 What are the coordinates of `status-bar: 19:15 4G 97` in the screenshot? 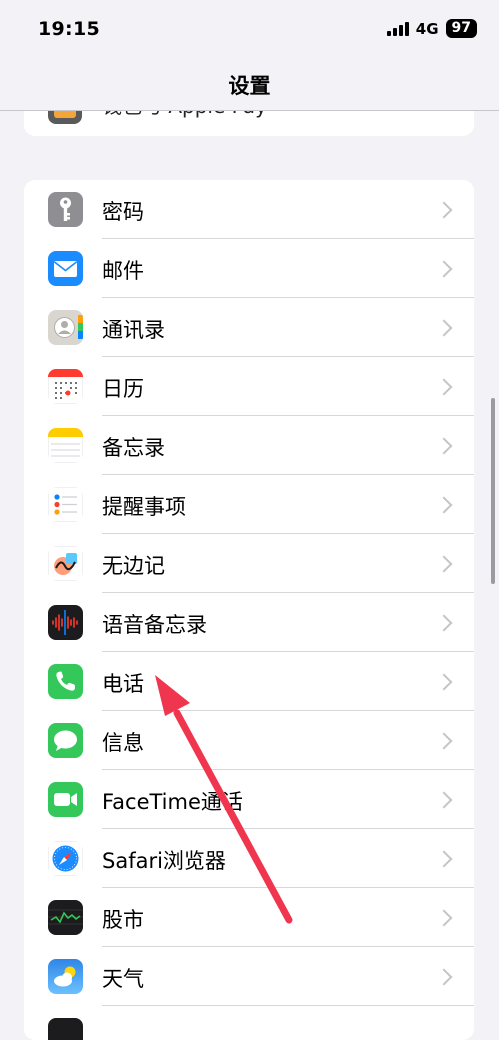 It's located at (249, 30).